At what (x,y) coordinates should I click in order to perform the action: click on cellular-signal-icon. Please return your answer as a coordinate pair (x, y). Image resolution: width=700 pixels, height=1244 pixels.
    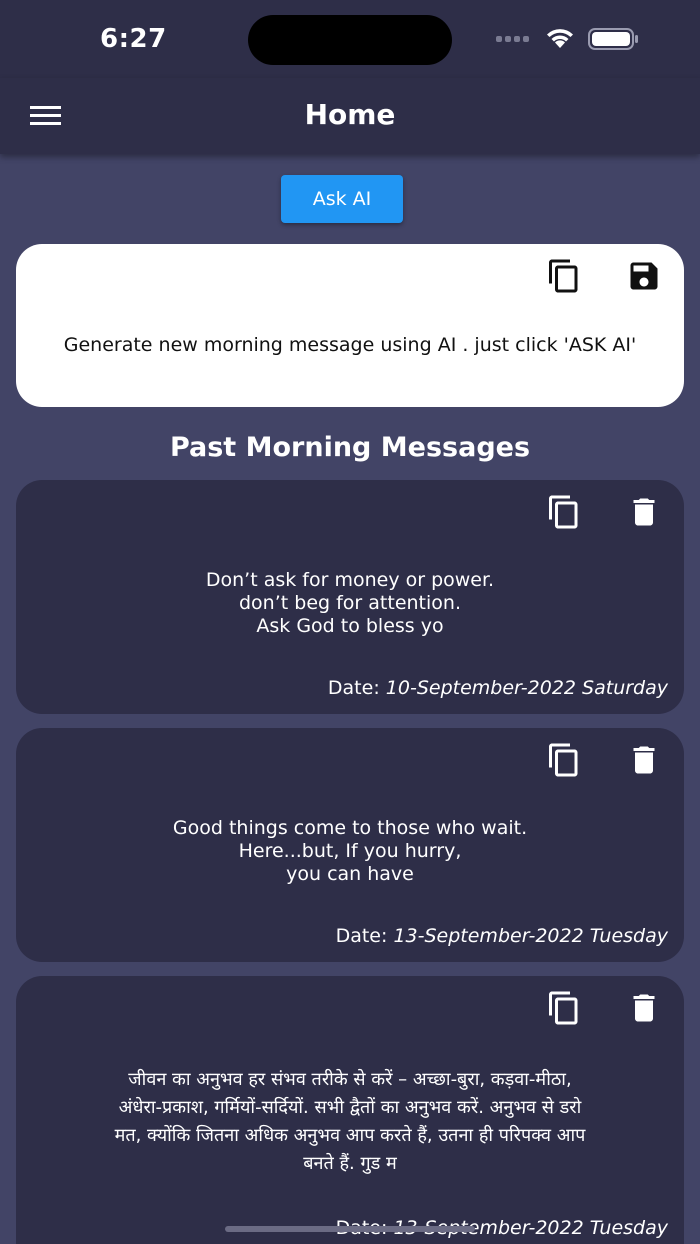
    Looking at the image, I should click on (512, 39).